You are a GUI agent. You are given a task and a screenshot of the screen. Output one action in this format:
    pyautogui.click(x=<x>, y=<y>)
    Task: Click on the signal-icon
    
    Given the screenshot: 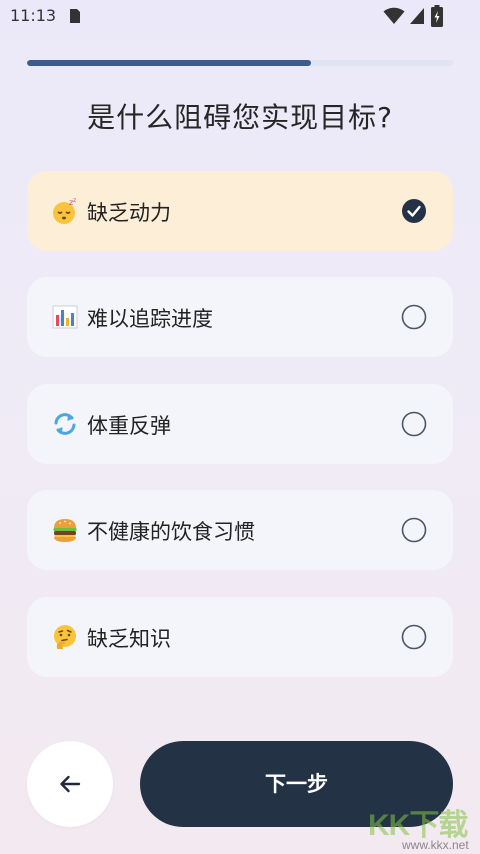 What is the action you would take?
    pyautogui.click(x=417, y=16)
    